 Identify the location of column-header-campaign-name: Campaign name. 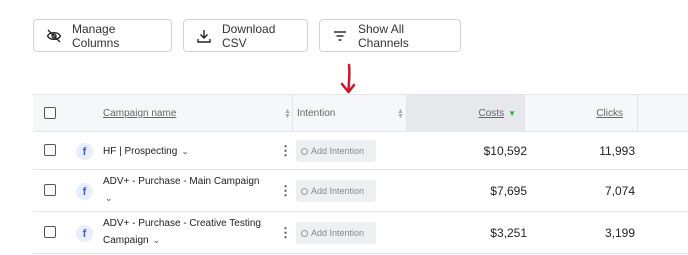
(139, 113).